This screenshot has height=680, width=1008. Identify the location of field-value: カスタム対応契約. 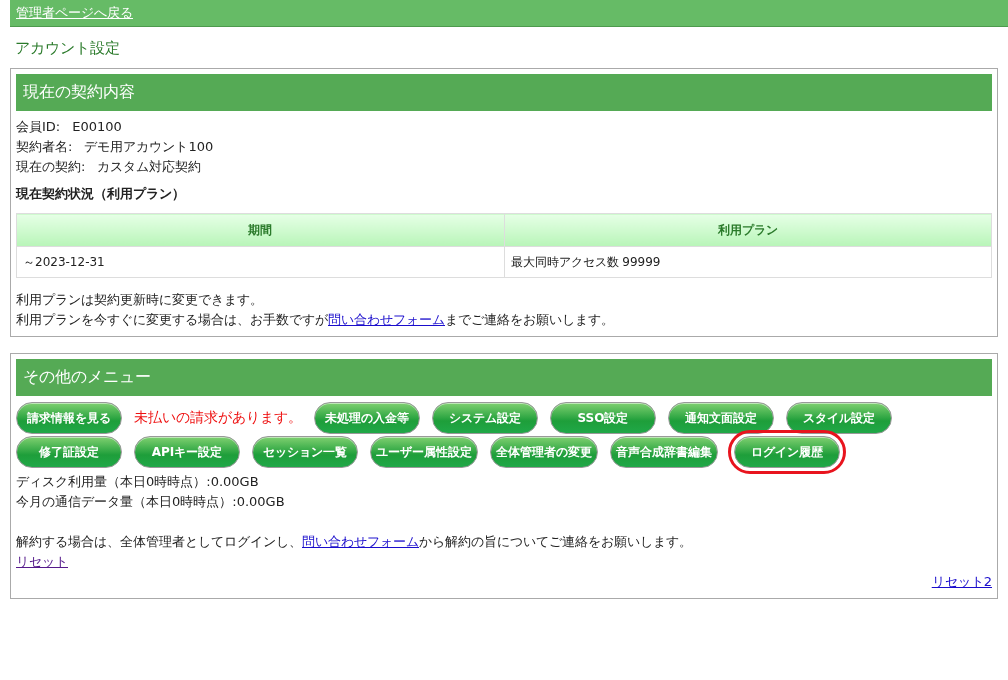
(149, 166).